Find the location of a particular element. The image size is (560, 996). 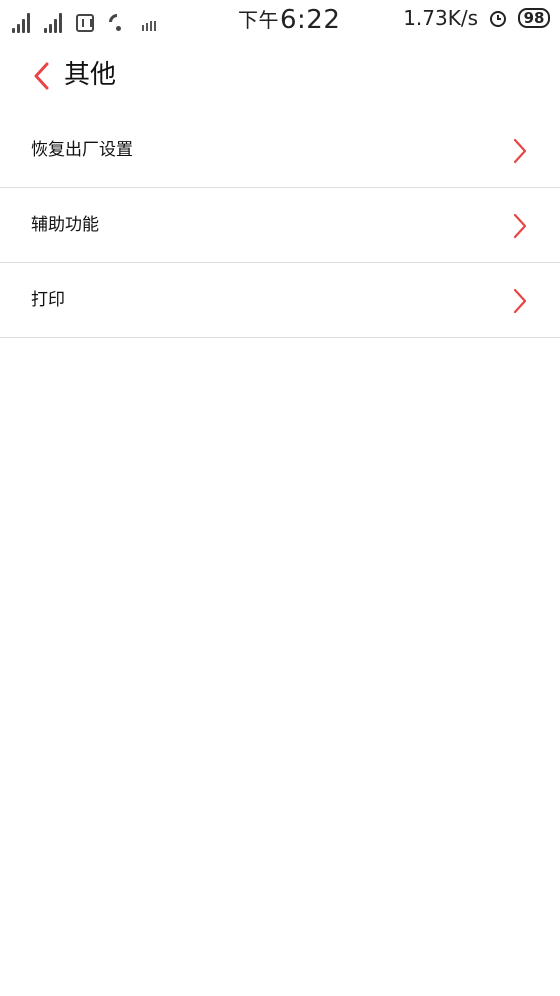

list-item-label: 恢复出厂设置 is located at coordinates (82, 150).